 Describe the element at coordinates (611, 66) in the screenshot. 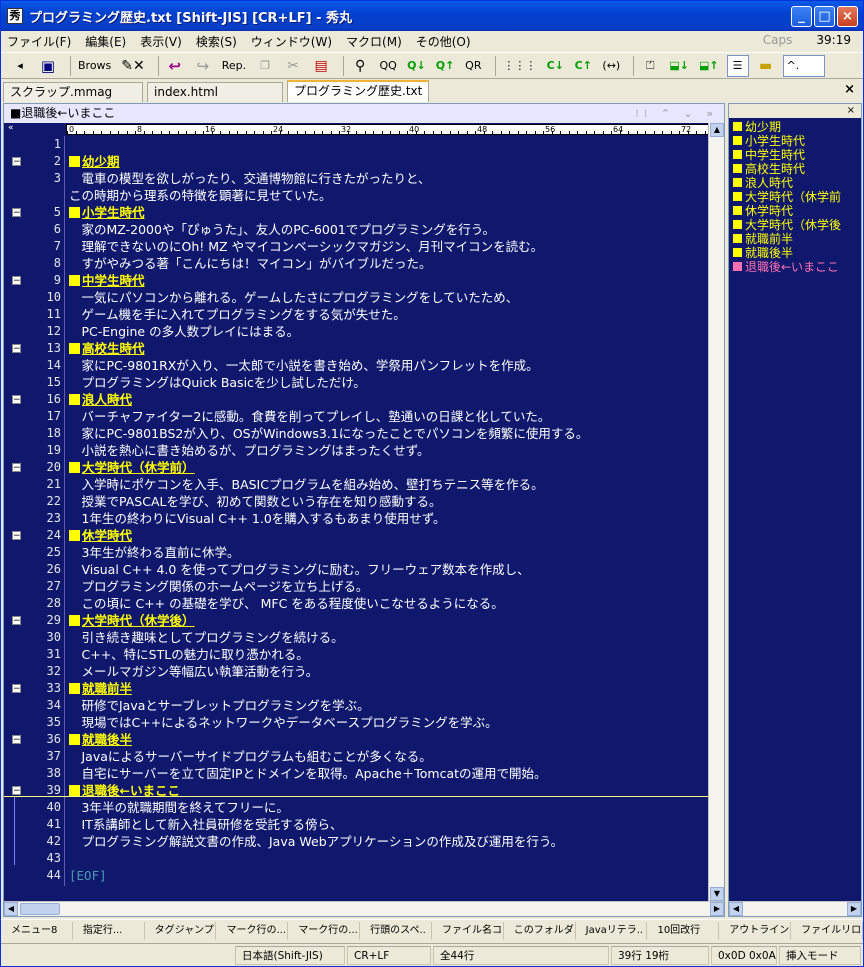

I see `bracket-jump-icon: (↔)` at that location.